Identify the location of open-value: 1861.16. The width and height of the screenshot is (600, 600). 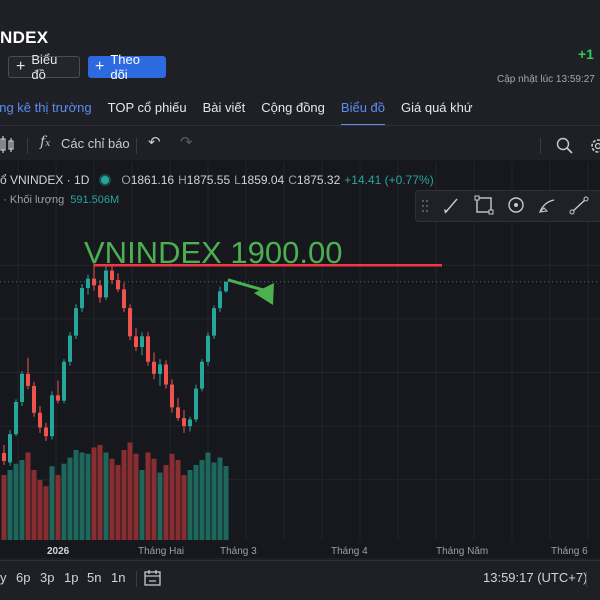
(152, 180).